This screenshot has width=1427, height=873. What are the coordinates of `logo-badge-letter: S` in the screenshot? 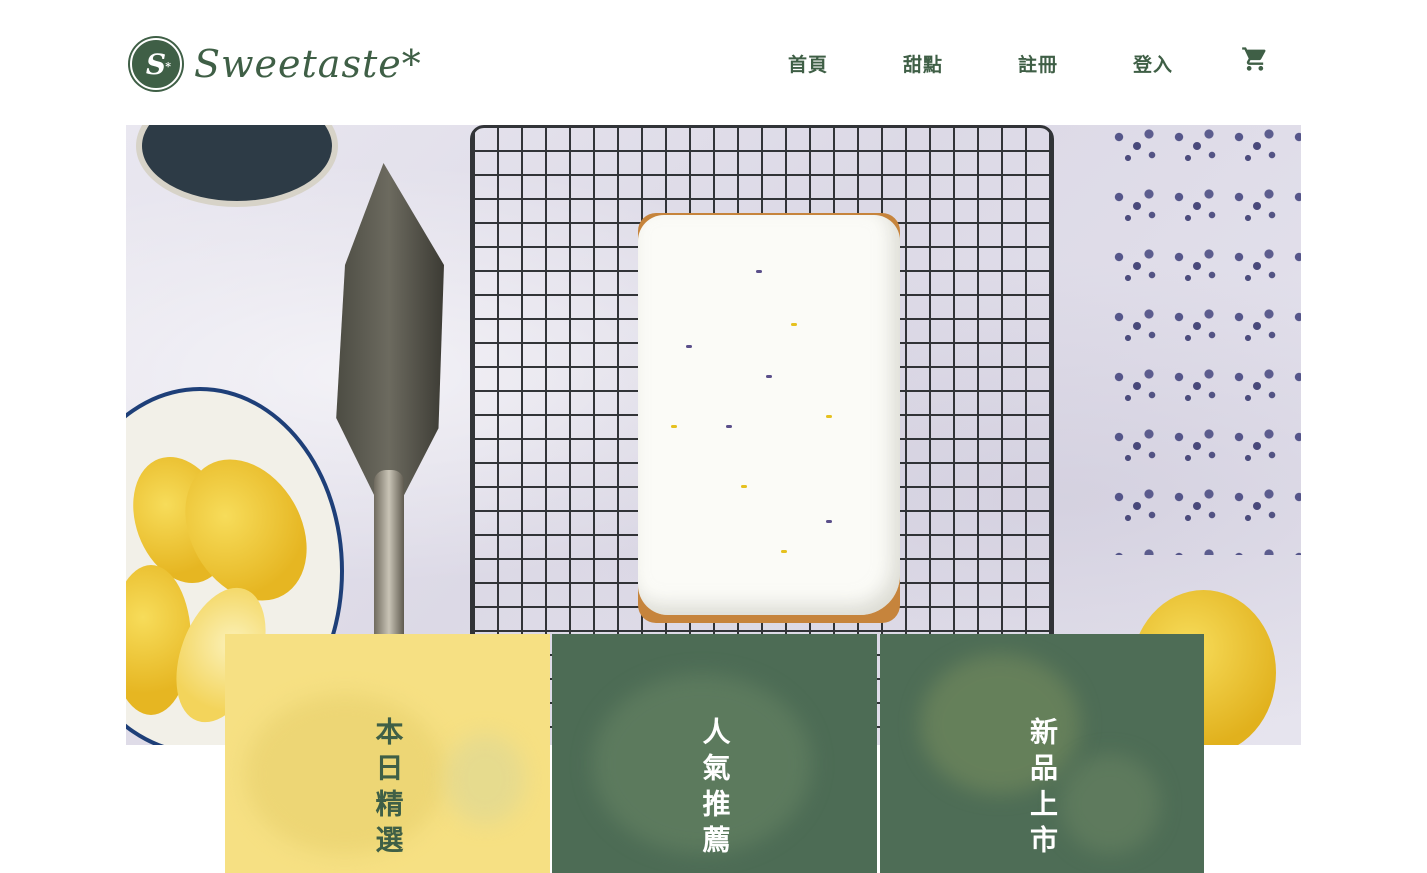 It's located at (156, 64).